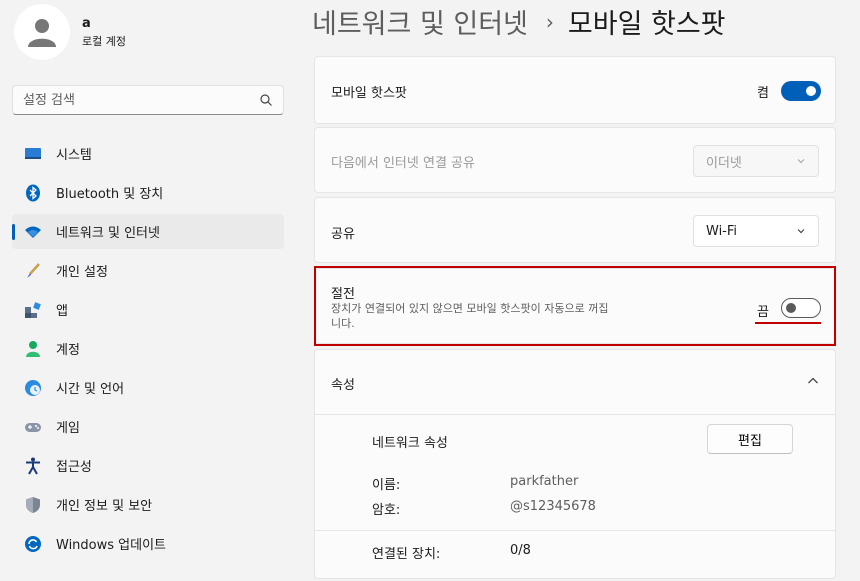 The height and width of the screenshot is (581, 860). What do you see at coordinates (33, 232) in the screenshot?
I see `wifi-icon` at bounding box center [33, 232].